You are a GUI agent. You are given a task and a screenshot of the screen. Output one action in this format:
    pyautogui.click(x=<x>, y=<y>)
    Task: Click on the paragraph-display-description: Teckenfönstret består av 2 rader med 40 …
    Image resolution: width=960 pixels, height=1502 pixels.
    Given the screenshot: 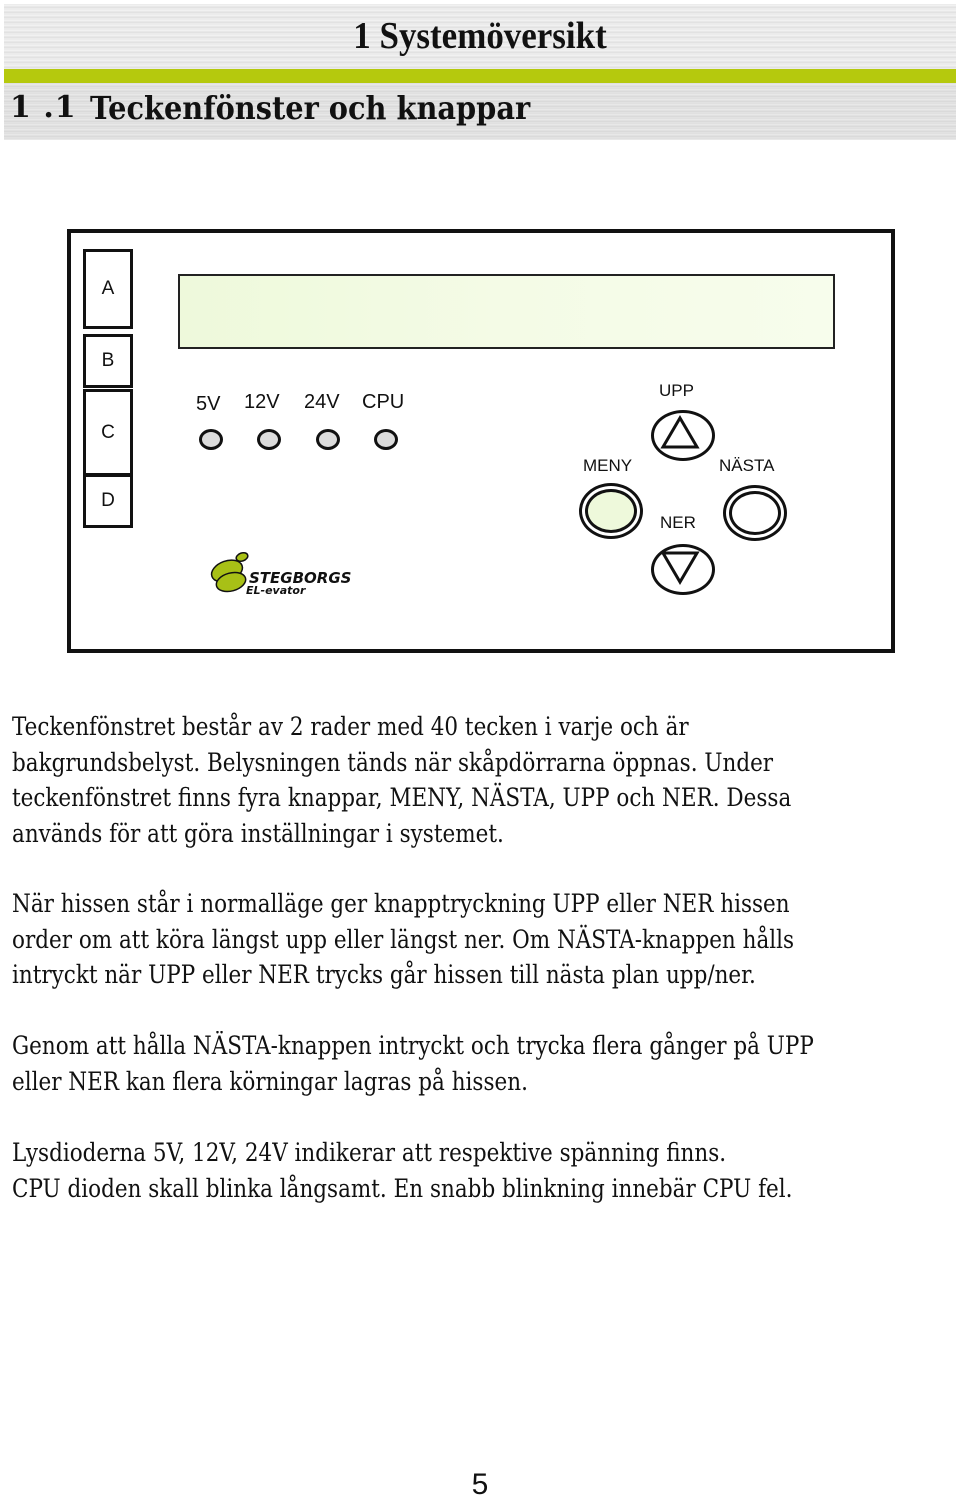 What is the action you would take?
    pyautogui.click(x=416, y=780)
    